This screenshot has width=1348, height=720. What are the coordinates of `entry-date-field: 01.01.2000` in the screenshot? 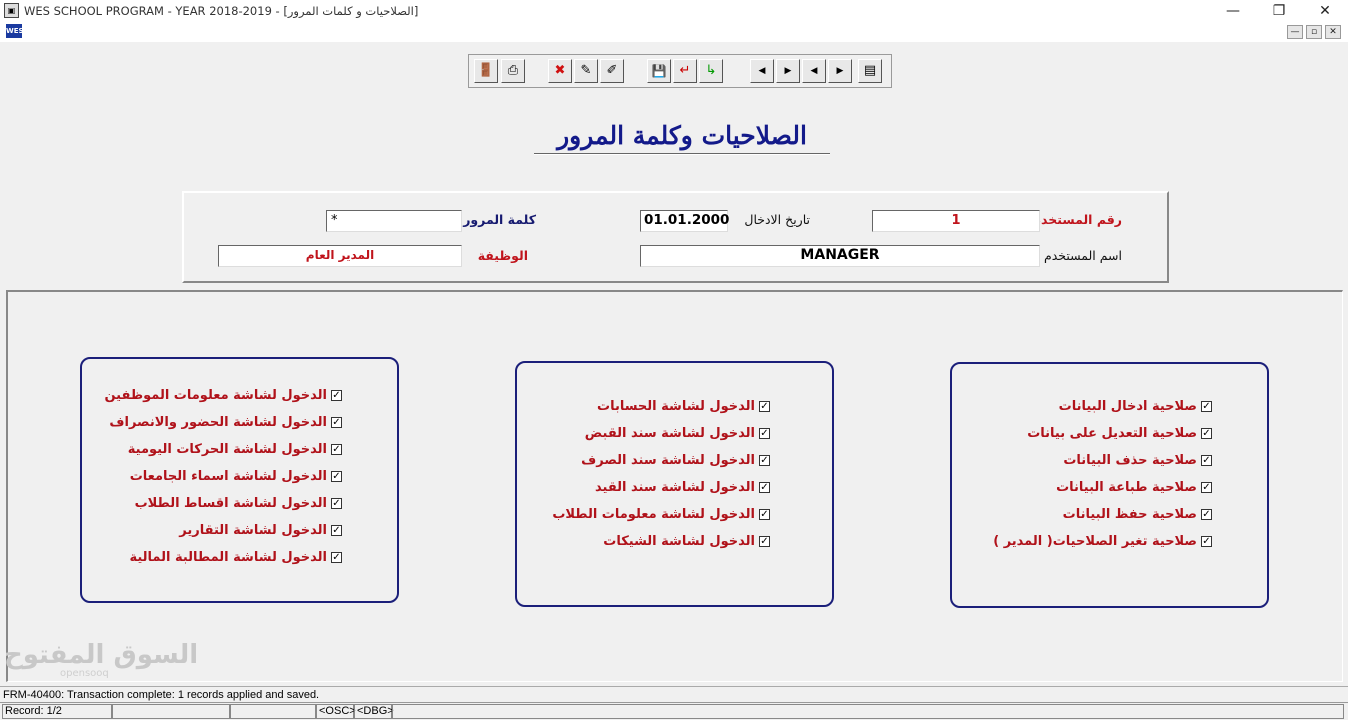 It's located at (684, 221).